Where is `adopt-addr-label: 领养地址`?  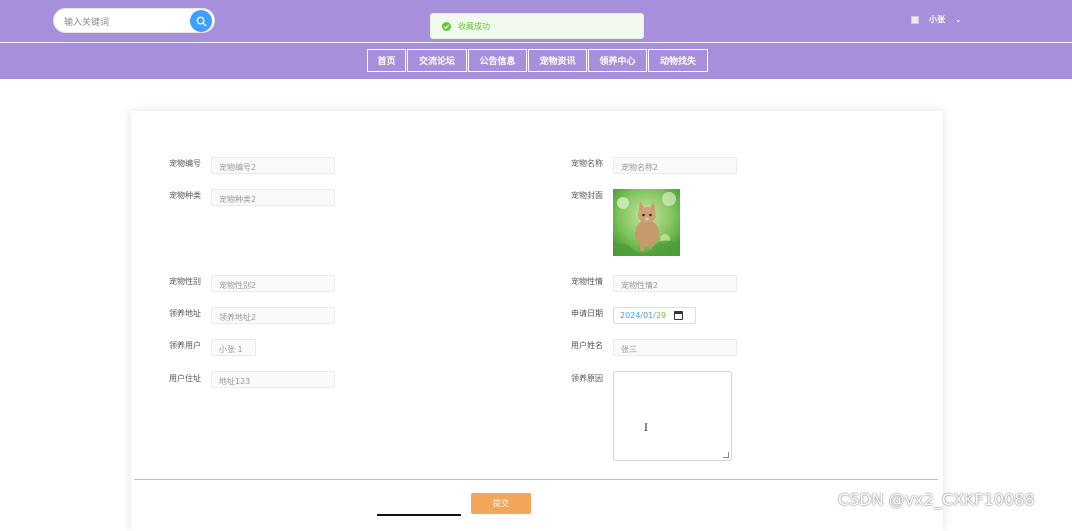
adopt-addr-label: 领养地址 is located at coordinates (185, 313).